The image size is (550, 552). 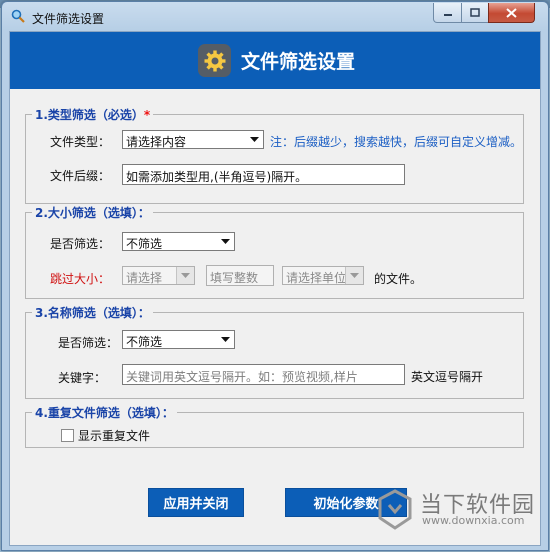 I want to click on header-title: 文件筛选设置, so click(x=298, y=62).